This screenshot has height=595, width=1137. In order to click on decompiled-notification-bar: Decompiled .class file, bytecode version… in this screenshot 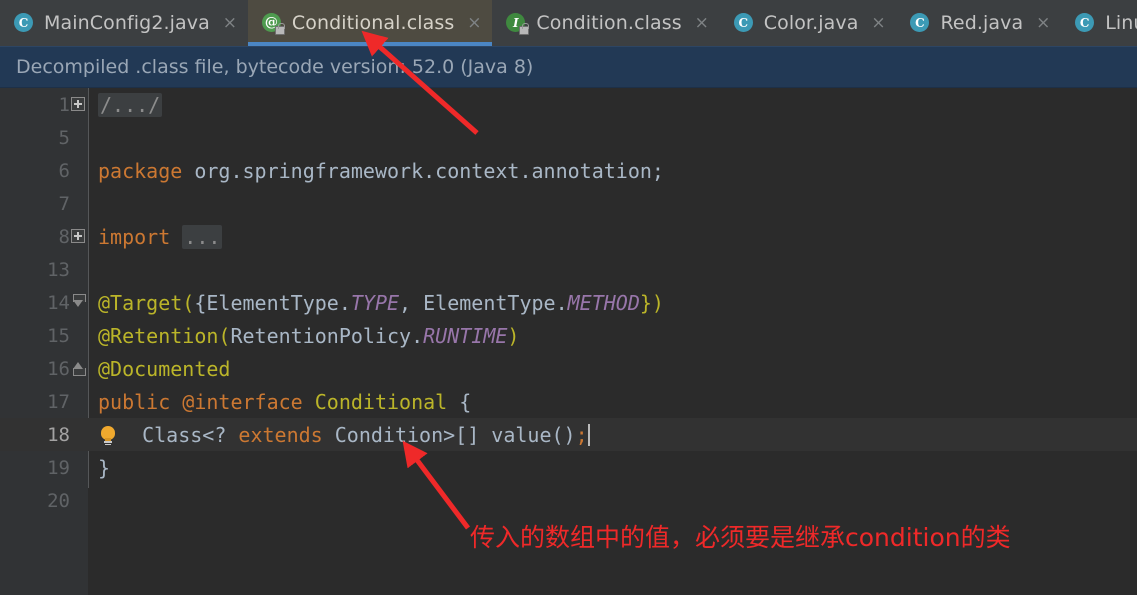, I will do `click(568, 67)`.